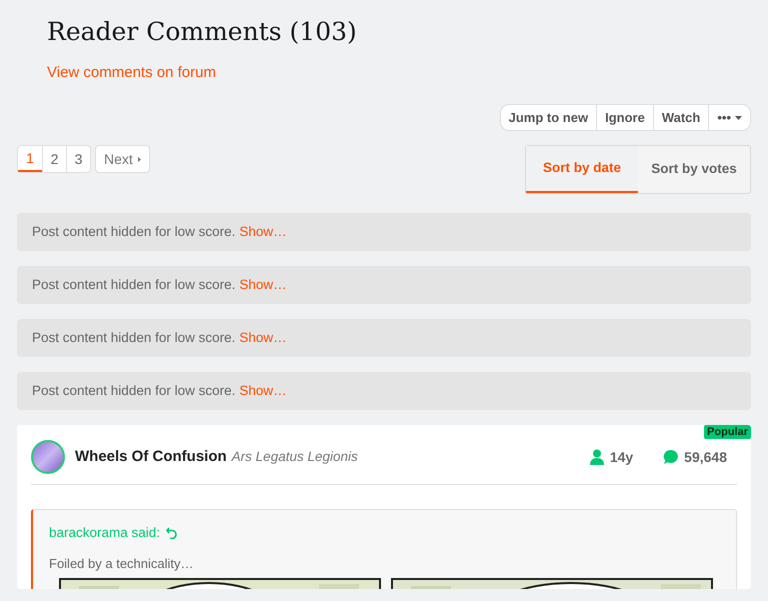 This screenshot has width=768, height=601. What do you see at coordinates (122, 159) in the screenshot?
I see `next-button: Next` at bounding box center [122, 159].